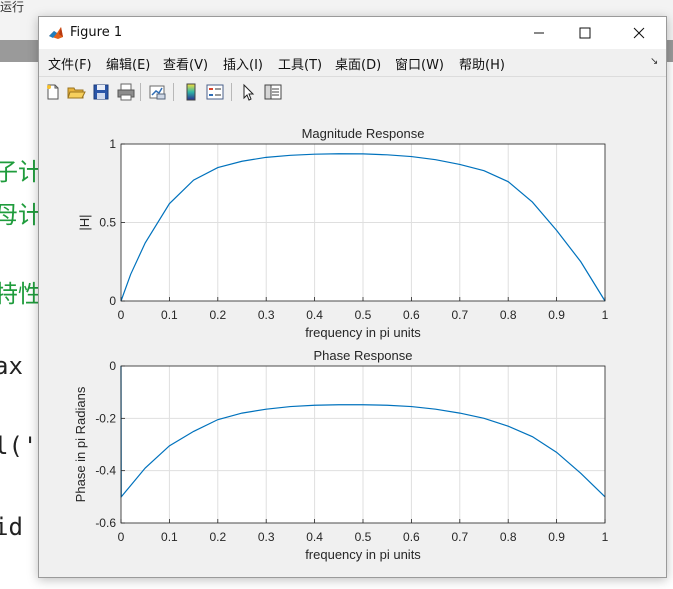 The image size is (673, 589). Describe the element at coordinates (11, 527) in the screenshot. I see `code-line: id` at that location.